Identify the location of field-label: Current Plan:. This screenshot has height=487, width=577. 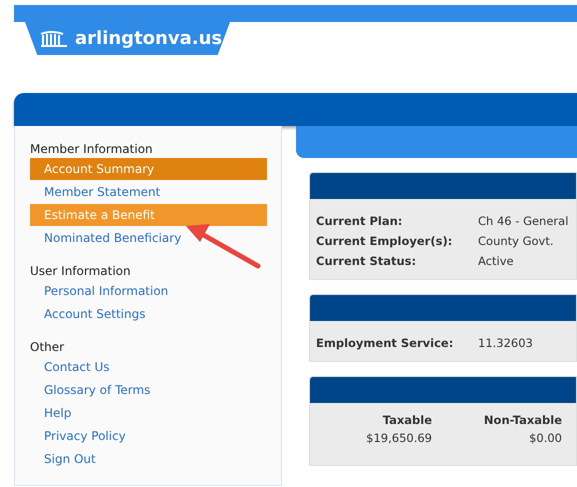
(360, 221).